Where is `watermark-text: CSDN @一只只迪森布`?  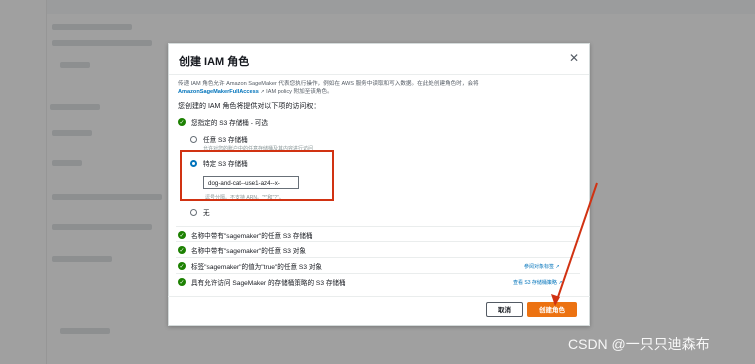
watermark-text: CSDN @一只只迪森布 is located at coordinates (639, 344).